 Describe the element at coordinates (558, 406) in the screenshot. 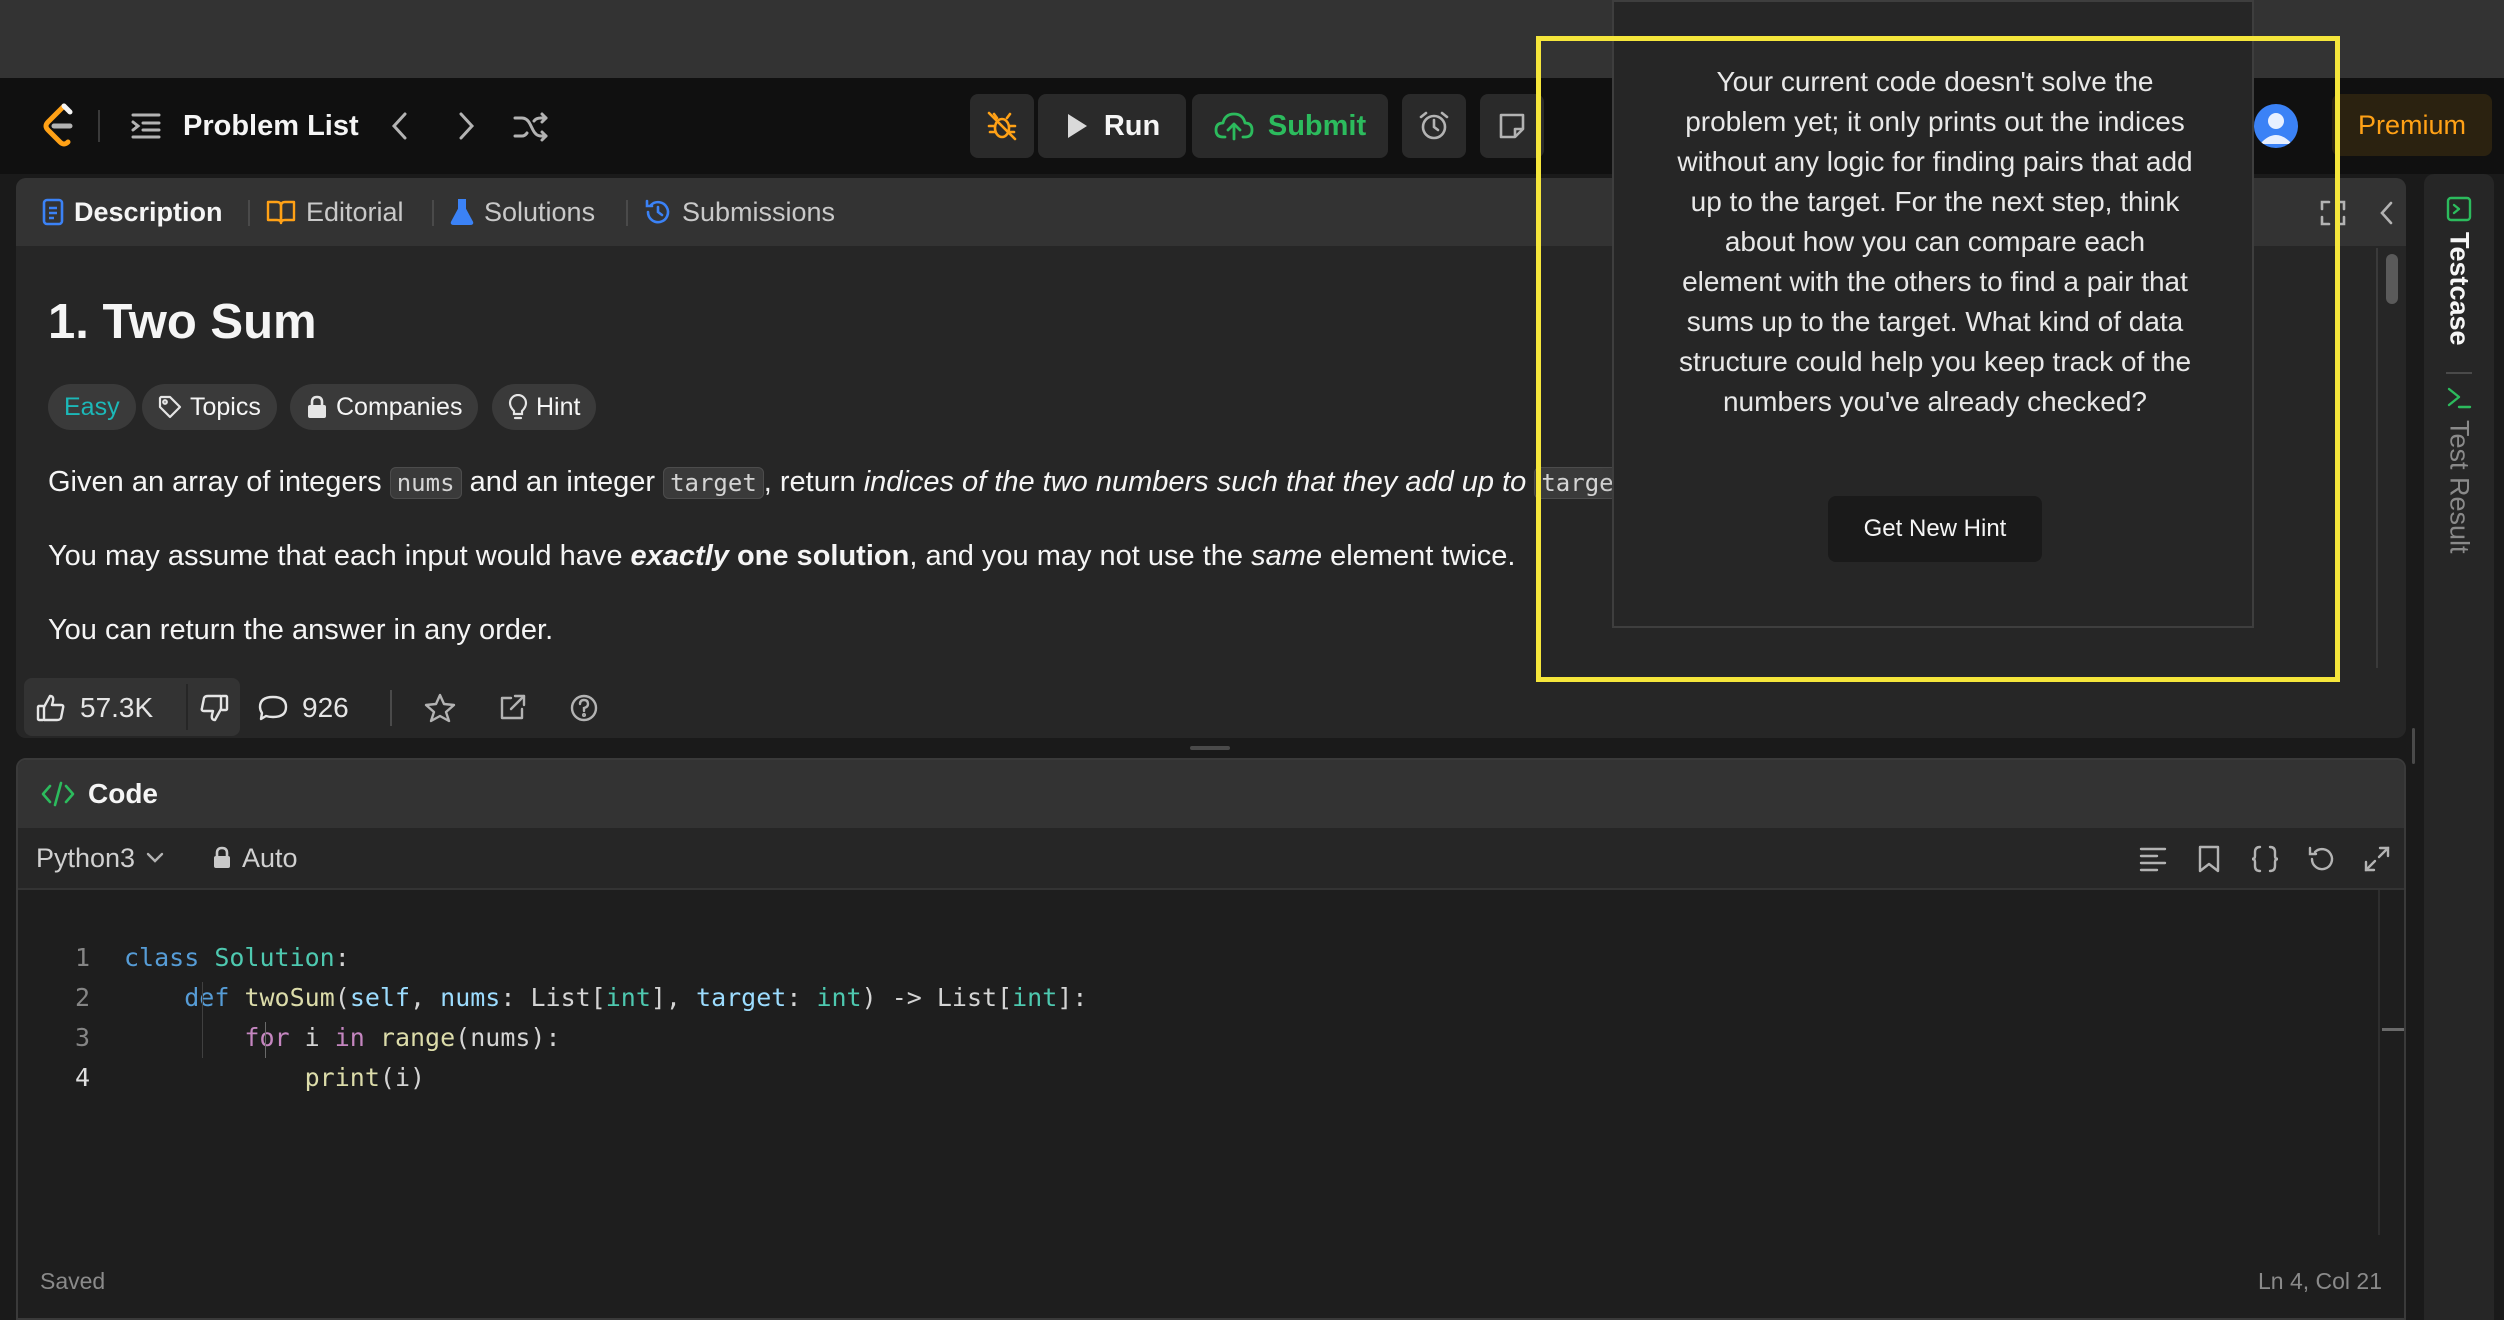

I see `hint-tag-label: Hint` at that location.